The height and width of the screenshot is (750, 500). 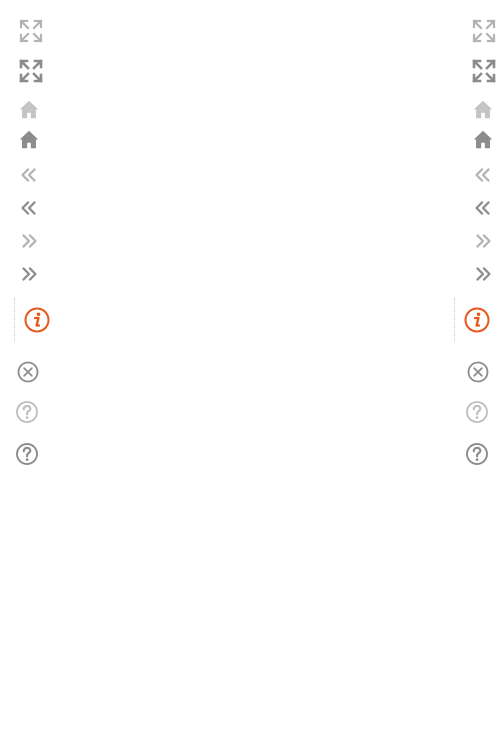 I want to click on left-icon-column, so click(x=31, y=240).